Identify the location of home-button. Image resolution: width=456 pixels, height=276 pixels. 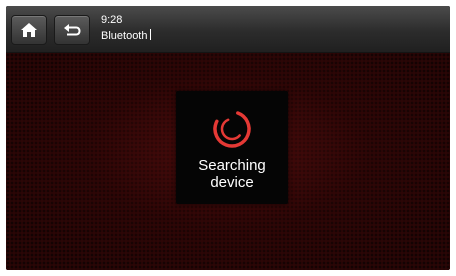
(29, 30).